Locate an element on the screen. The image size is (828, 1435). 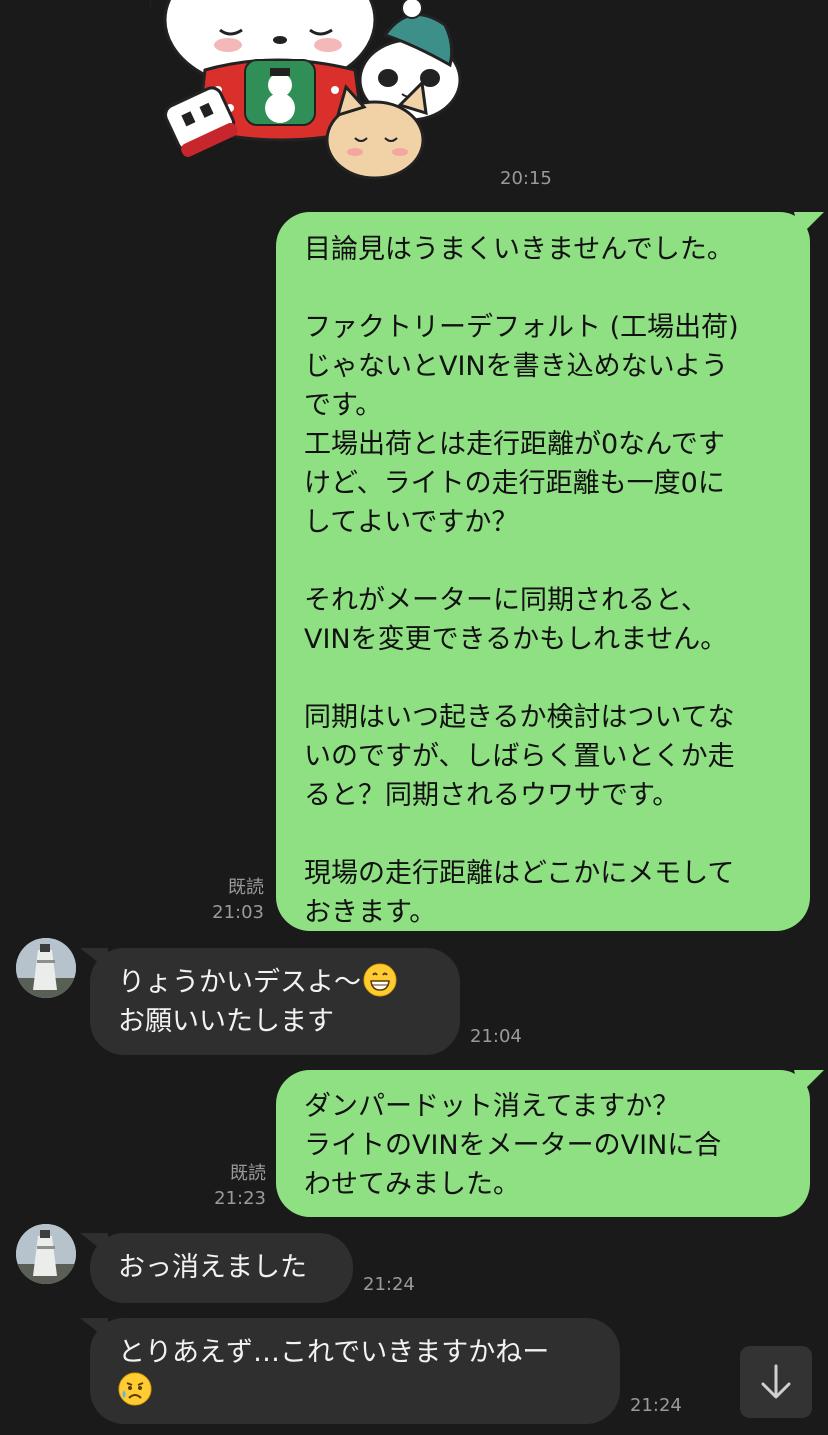
chevron-down-icon is located at coordinates (776, 1381).